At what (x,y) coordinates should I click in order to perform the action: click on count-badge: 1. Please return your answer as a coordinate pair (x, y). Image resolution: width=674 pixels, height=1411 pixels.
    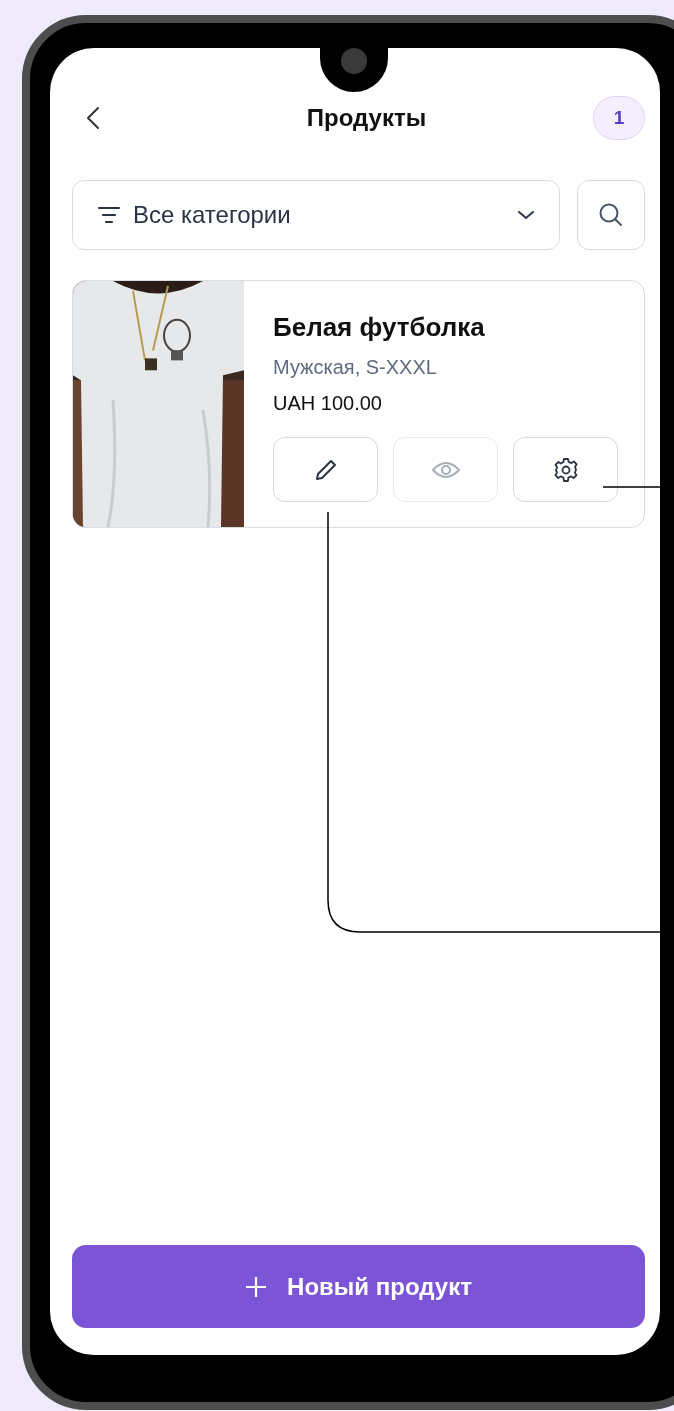
    Looking at the image, I should click on (619, 118).